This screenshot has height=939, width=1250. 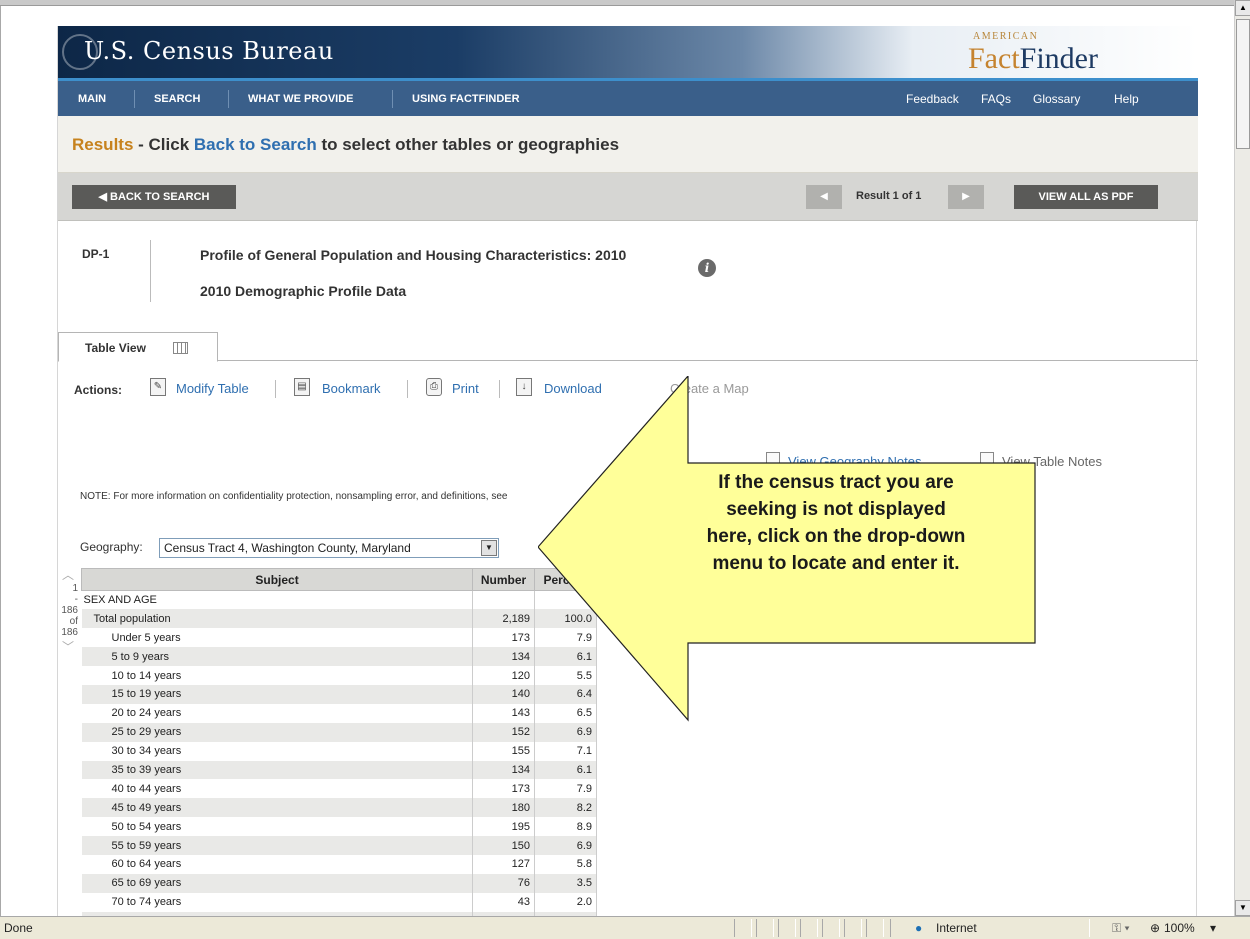 I want to click on cell-number: 143, so click(x=504, y=713).